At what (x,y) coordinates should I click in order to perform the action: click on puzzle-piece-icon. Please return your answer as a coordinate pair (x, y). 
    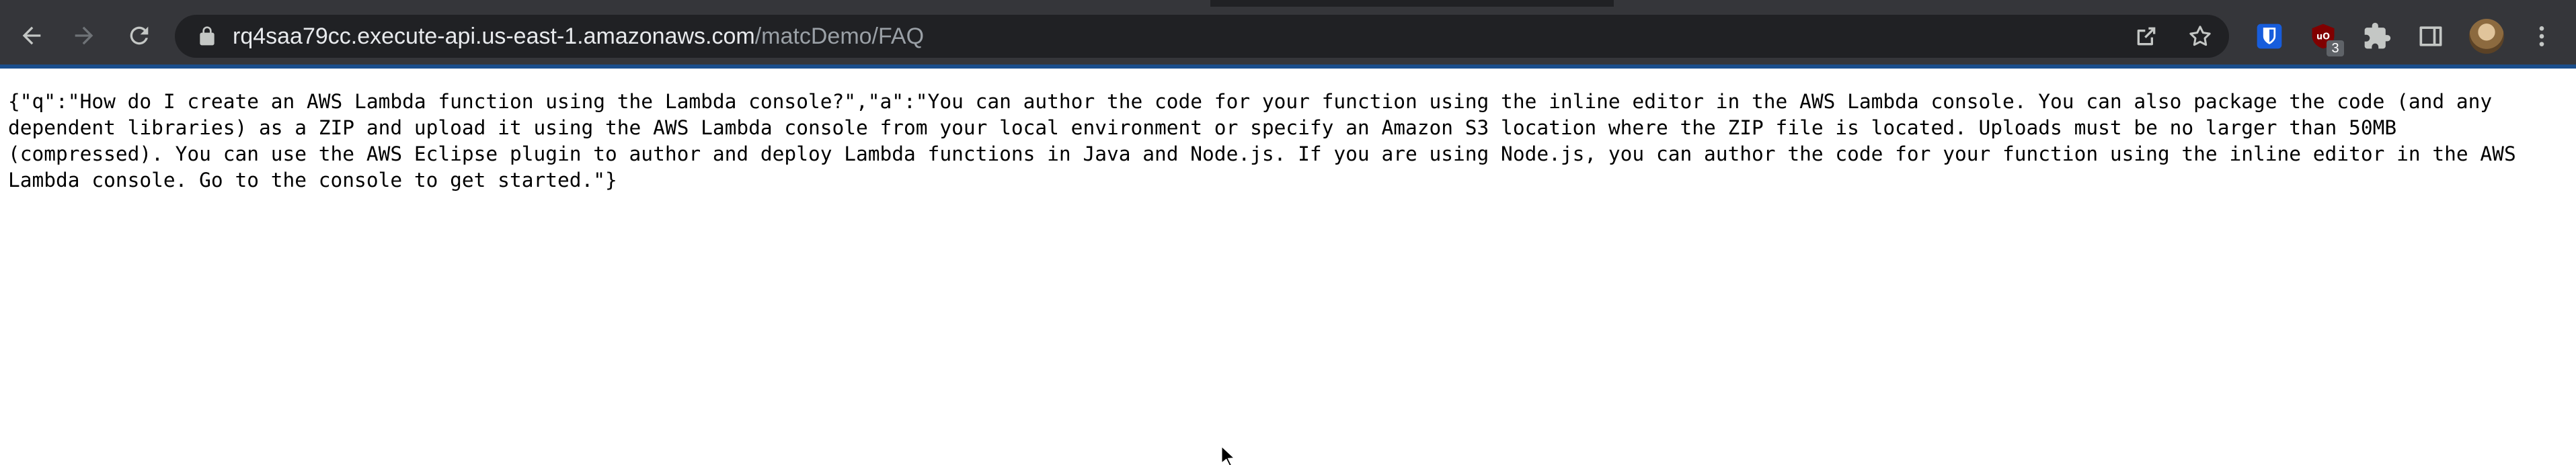
    Looking at the image, I should click on (2377, 35).